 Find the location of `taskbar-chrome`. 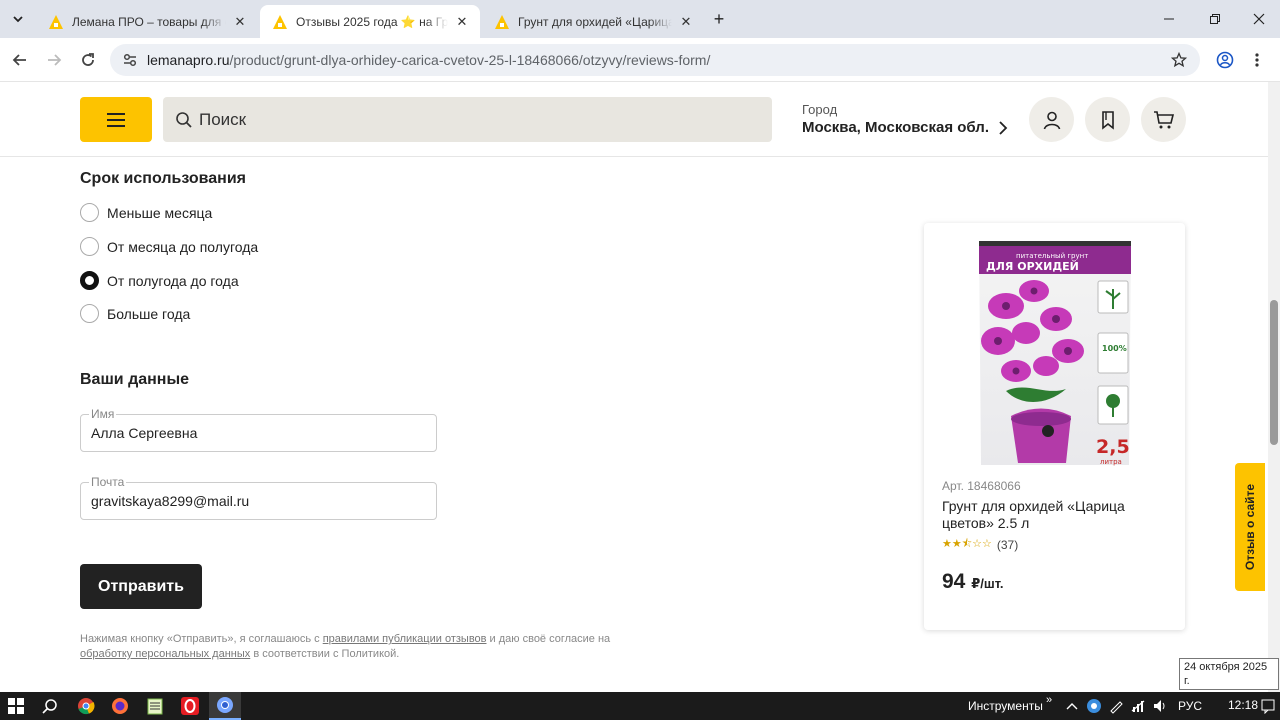

taskbar-chrome is located at coordinates (86, 706).